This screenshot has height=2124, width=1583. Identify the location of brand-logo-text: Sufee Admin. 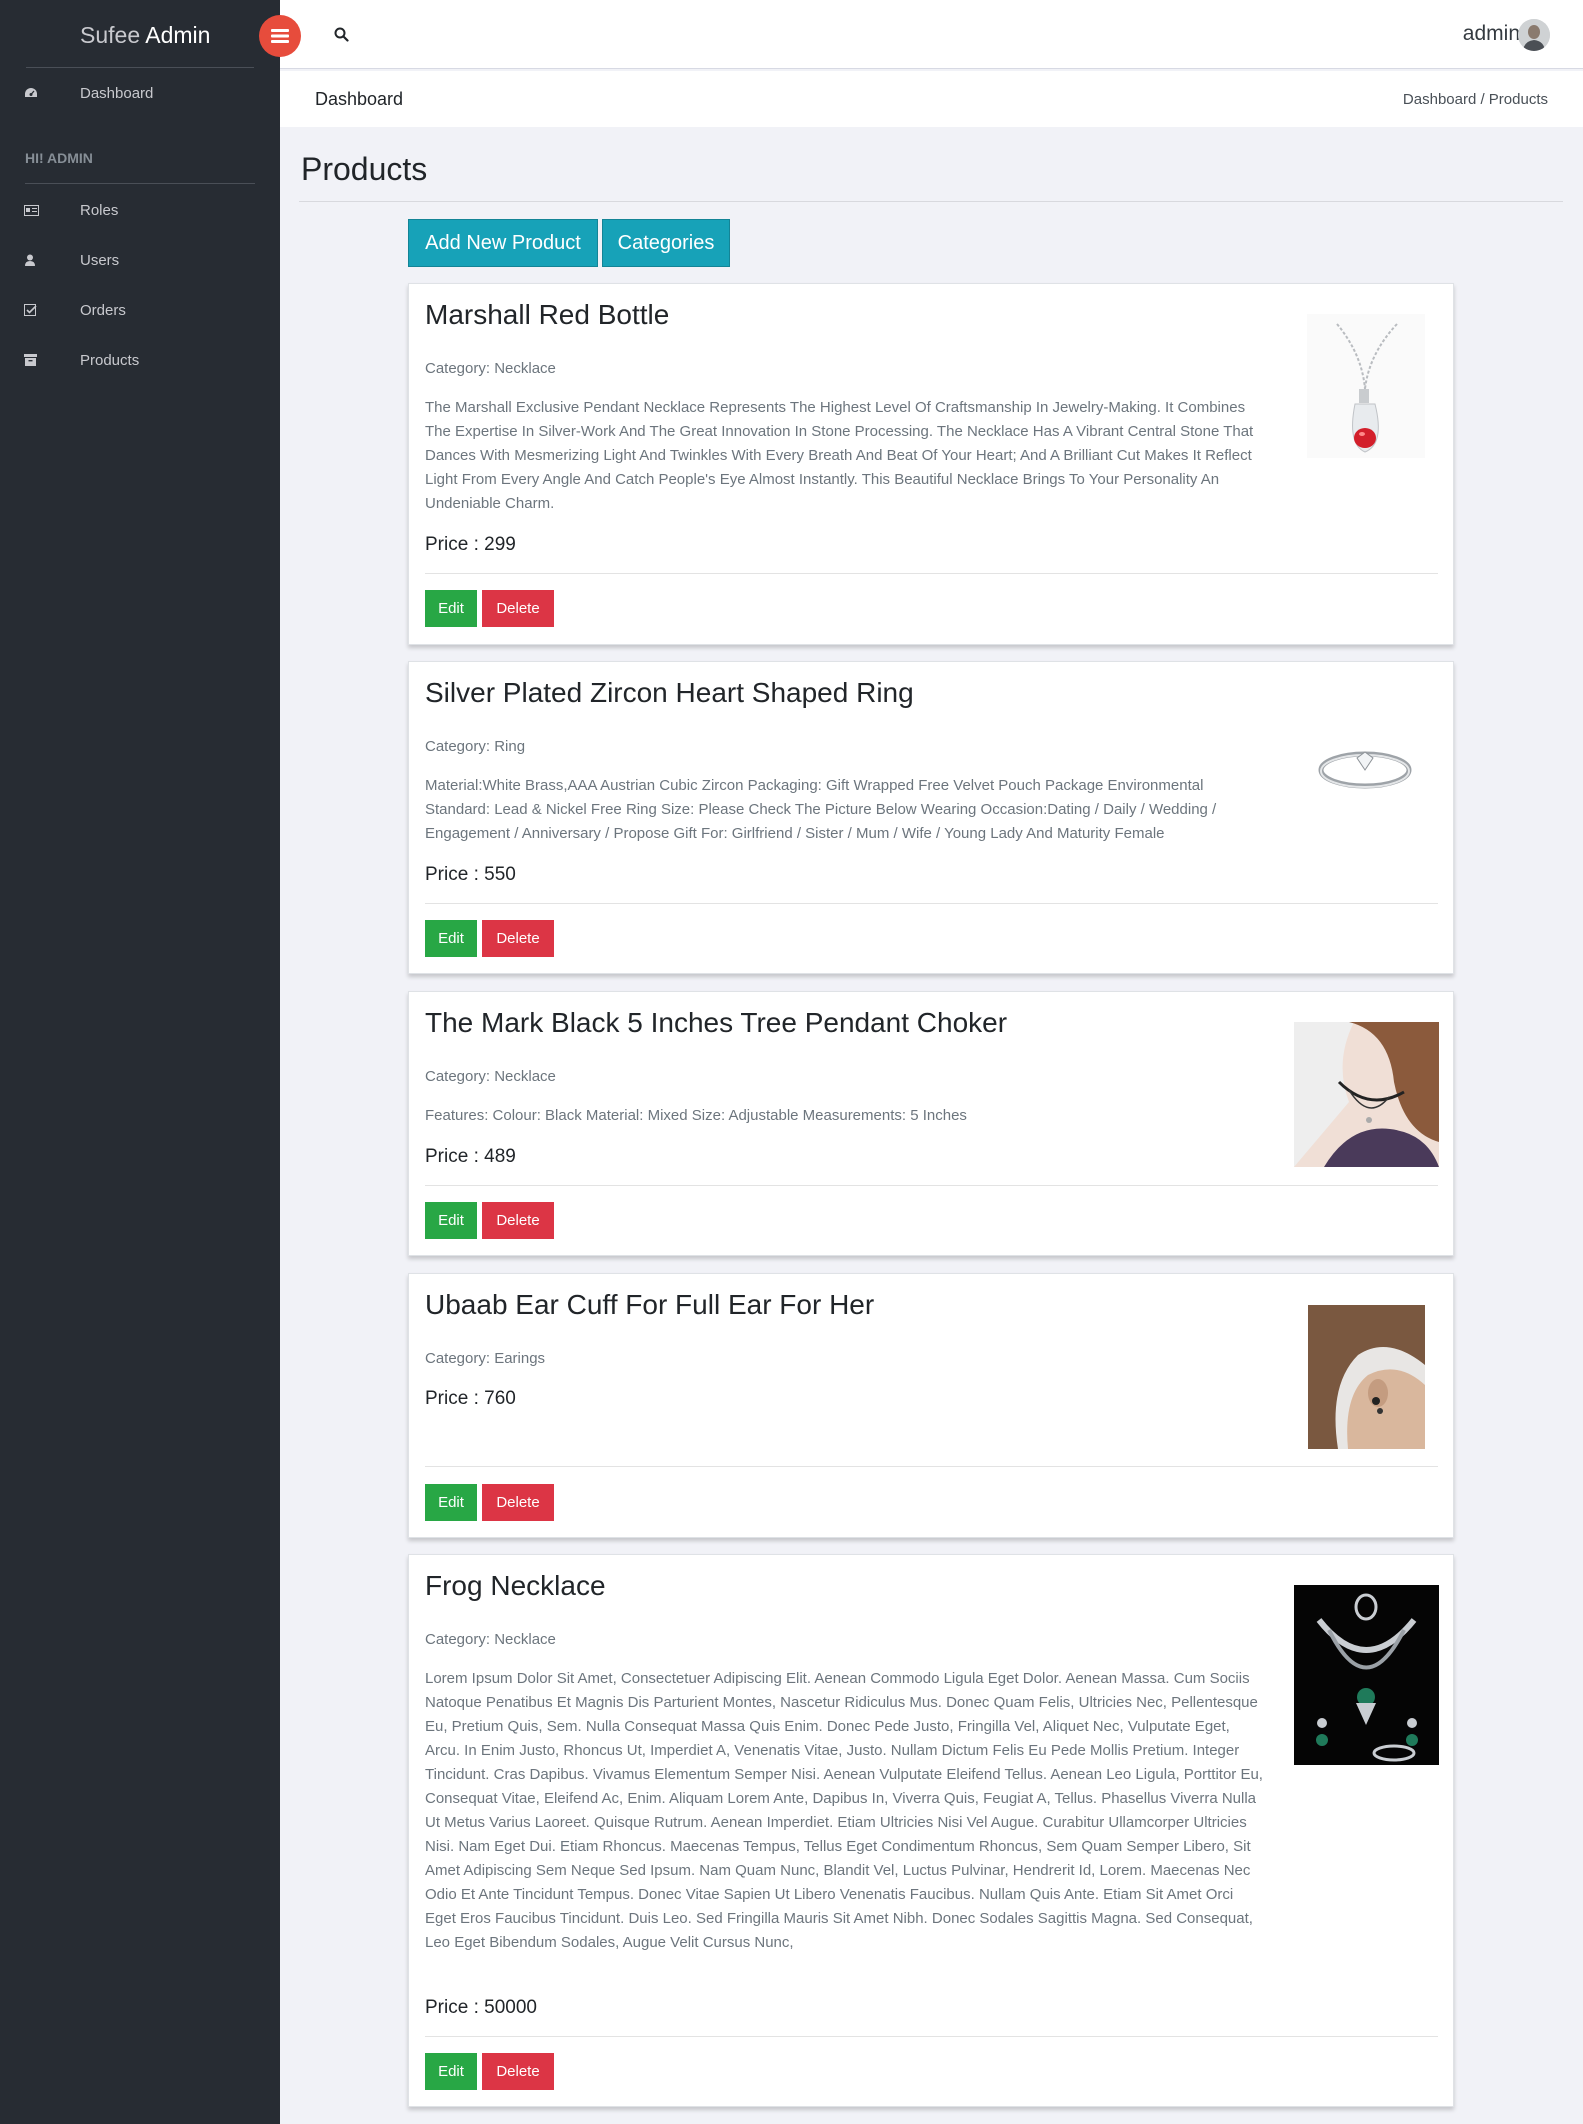
(145, 35).